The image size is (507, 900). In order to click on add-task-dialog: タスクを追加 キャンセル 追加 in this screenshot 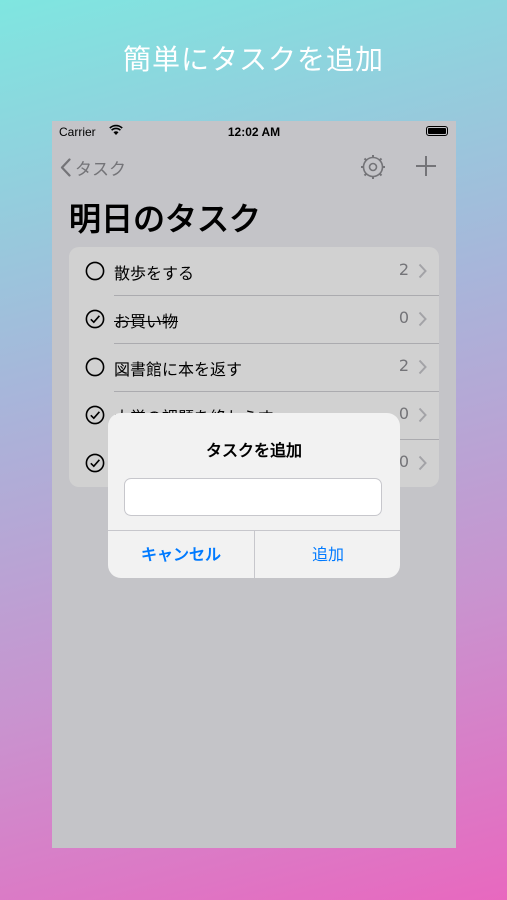, I will do `click(254, 495)`.